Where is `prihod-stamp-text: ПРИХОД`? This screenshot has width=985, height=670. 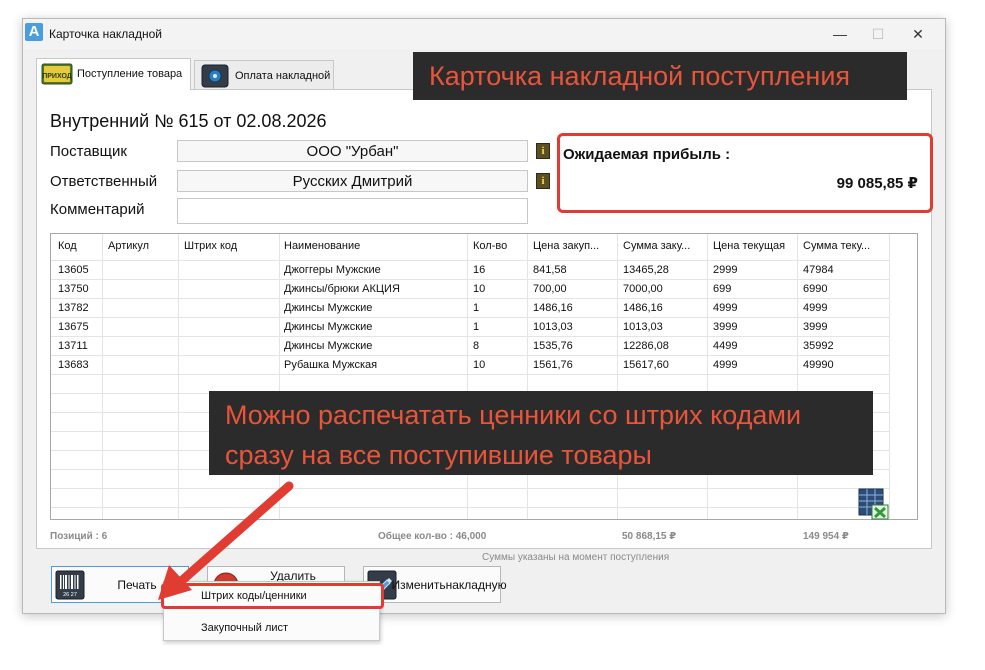 prihod-stamp-text: ПРИХОД is located at coordinates (57, 76).